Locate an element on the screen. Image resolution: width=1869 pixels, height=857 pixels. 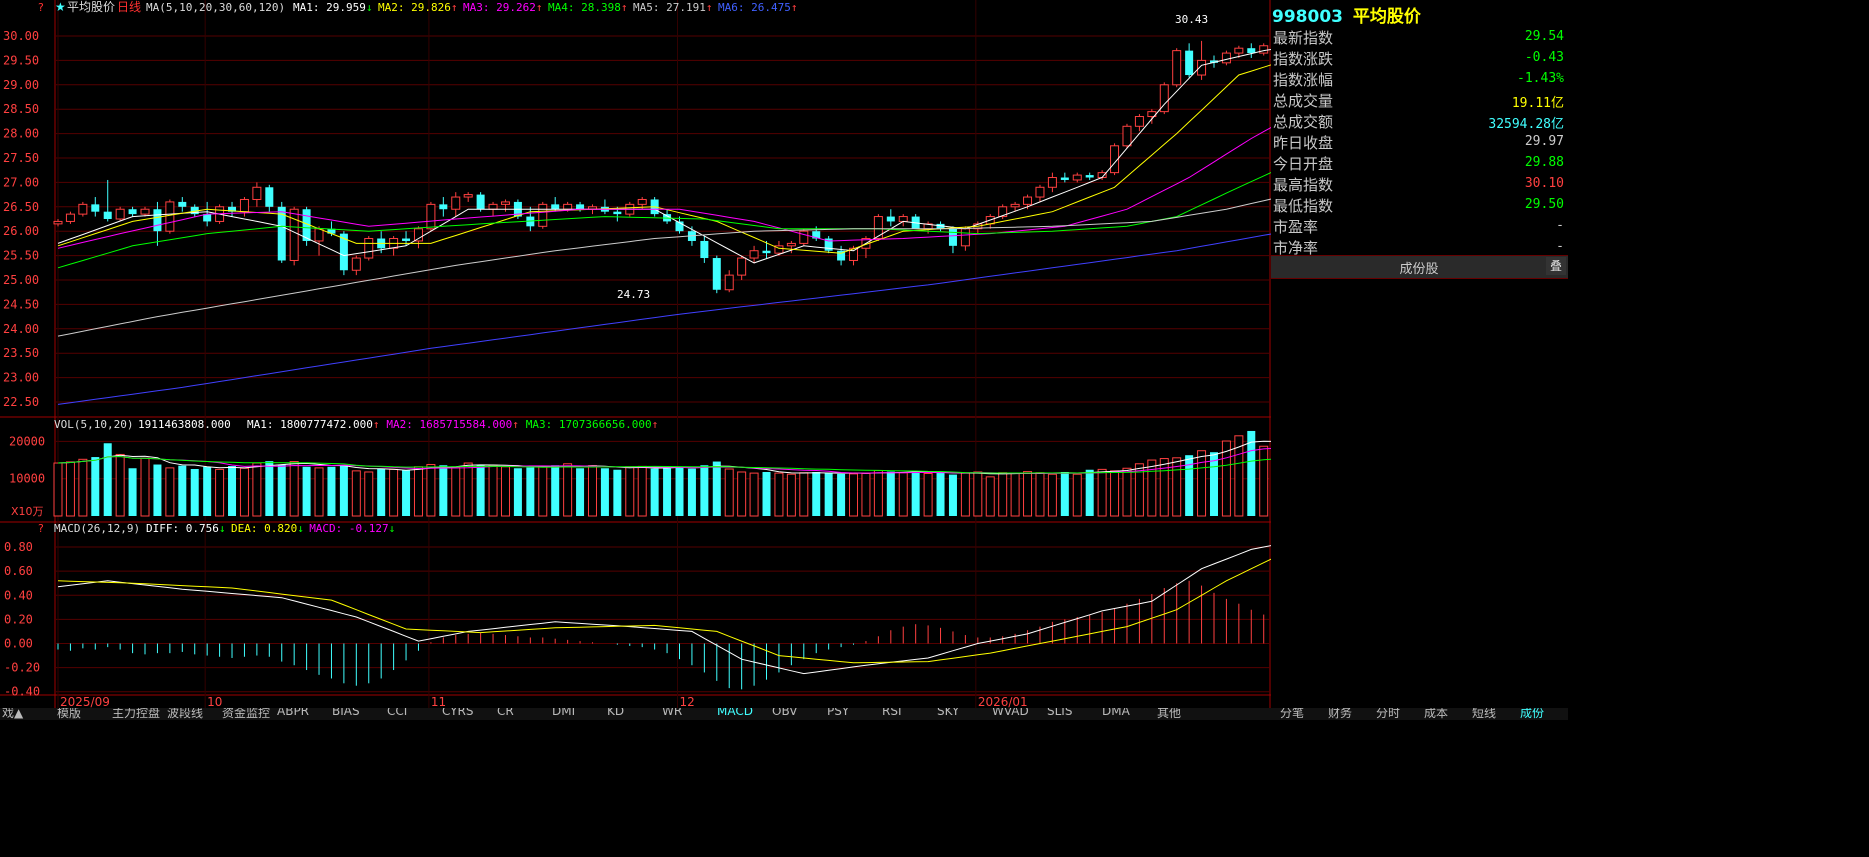
indicator-tab: CCI is located at coordinates (397, 713).